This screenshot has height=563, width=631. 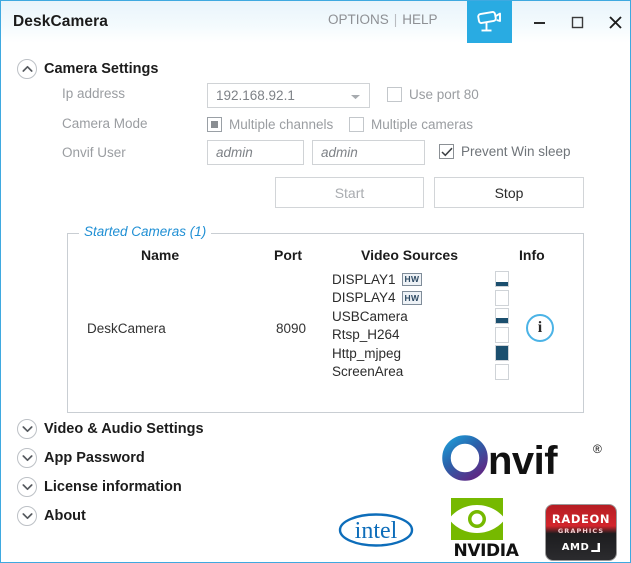 What do you see at coordinates (422, 124) in the screenshot?
I see `multiple-cameras-label: Multiple cameras` at bounding box center [422, 124].